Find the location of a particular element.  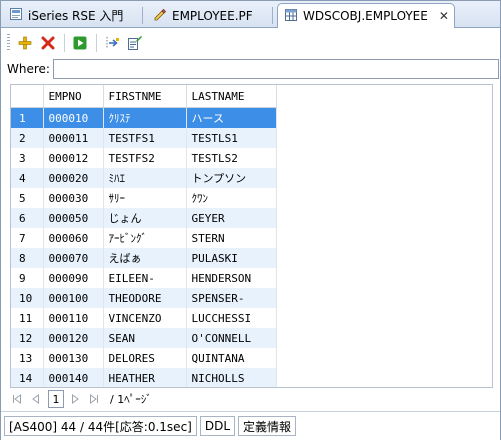

ddl-button: DDL is located at coordinates (217, 426).